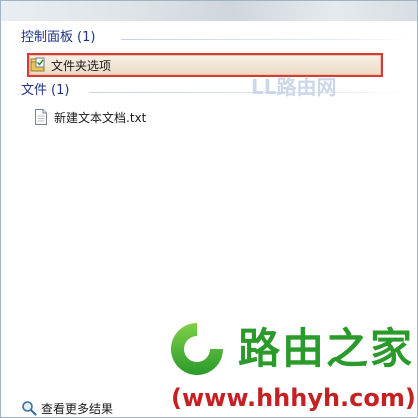 The height and width of the screenshot is (418, 418). I want to click on group-header-control-panel: 控制面板 (1), so click(58, 38).